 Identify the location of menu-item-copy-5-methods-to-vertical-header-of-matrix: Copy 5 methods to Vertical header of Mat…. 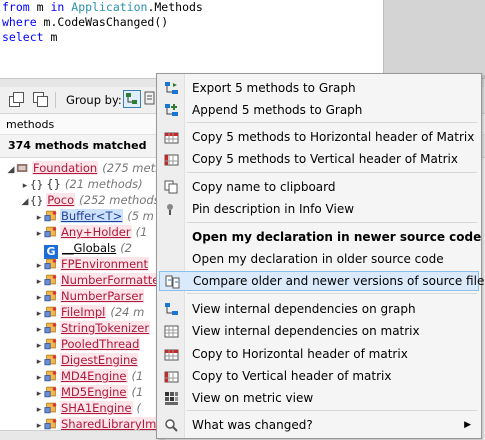
(319, 159).